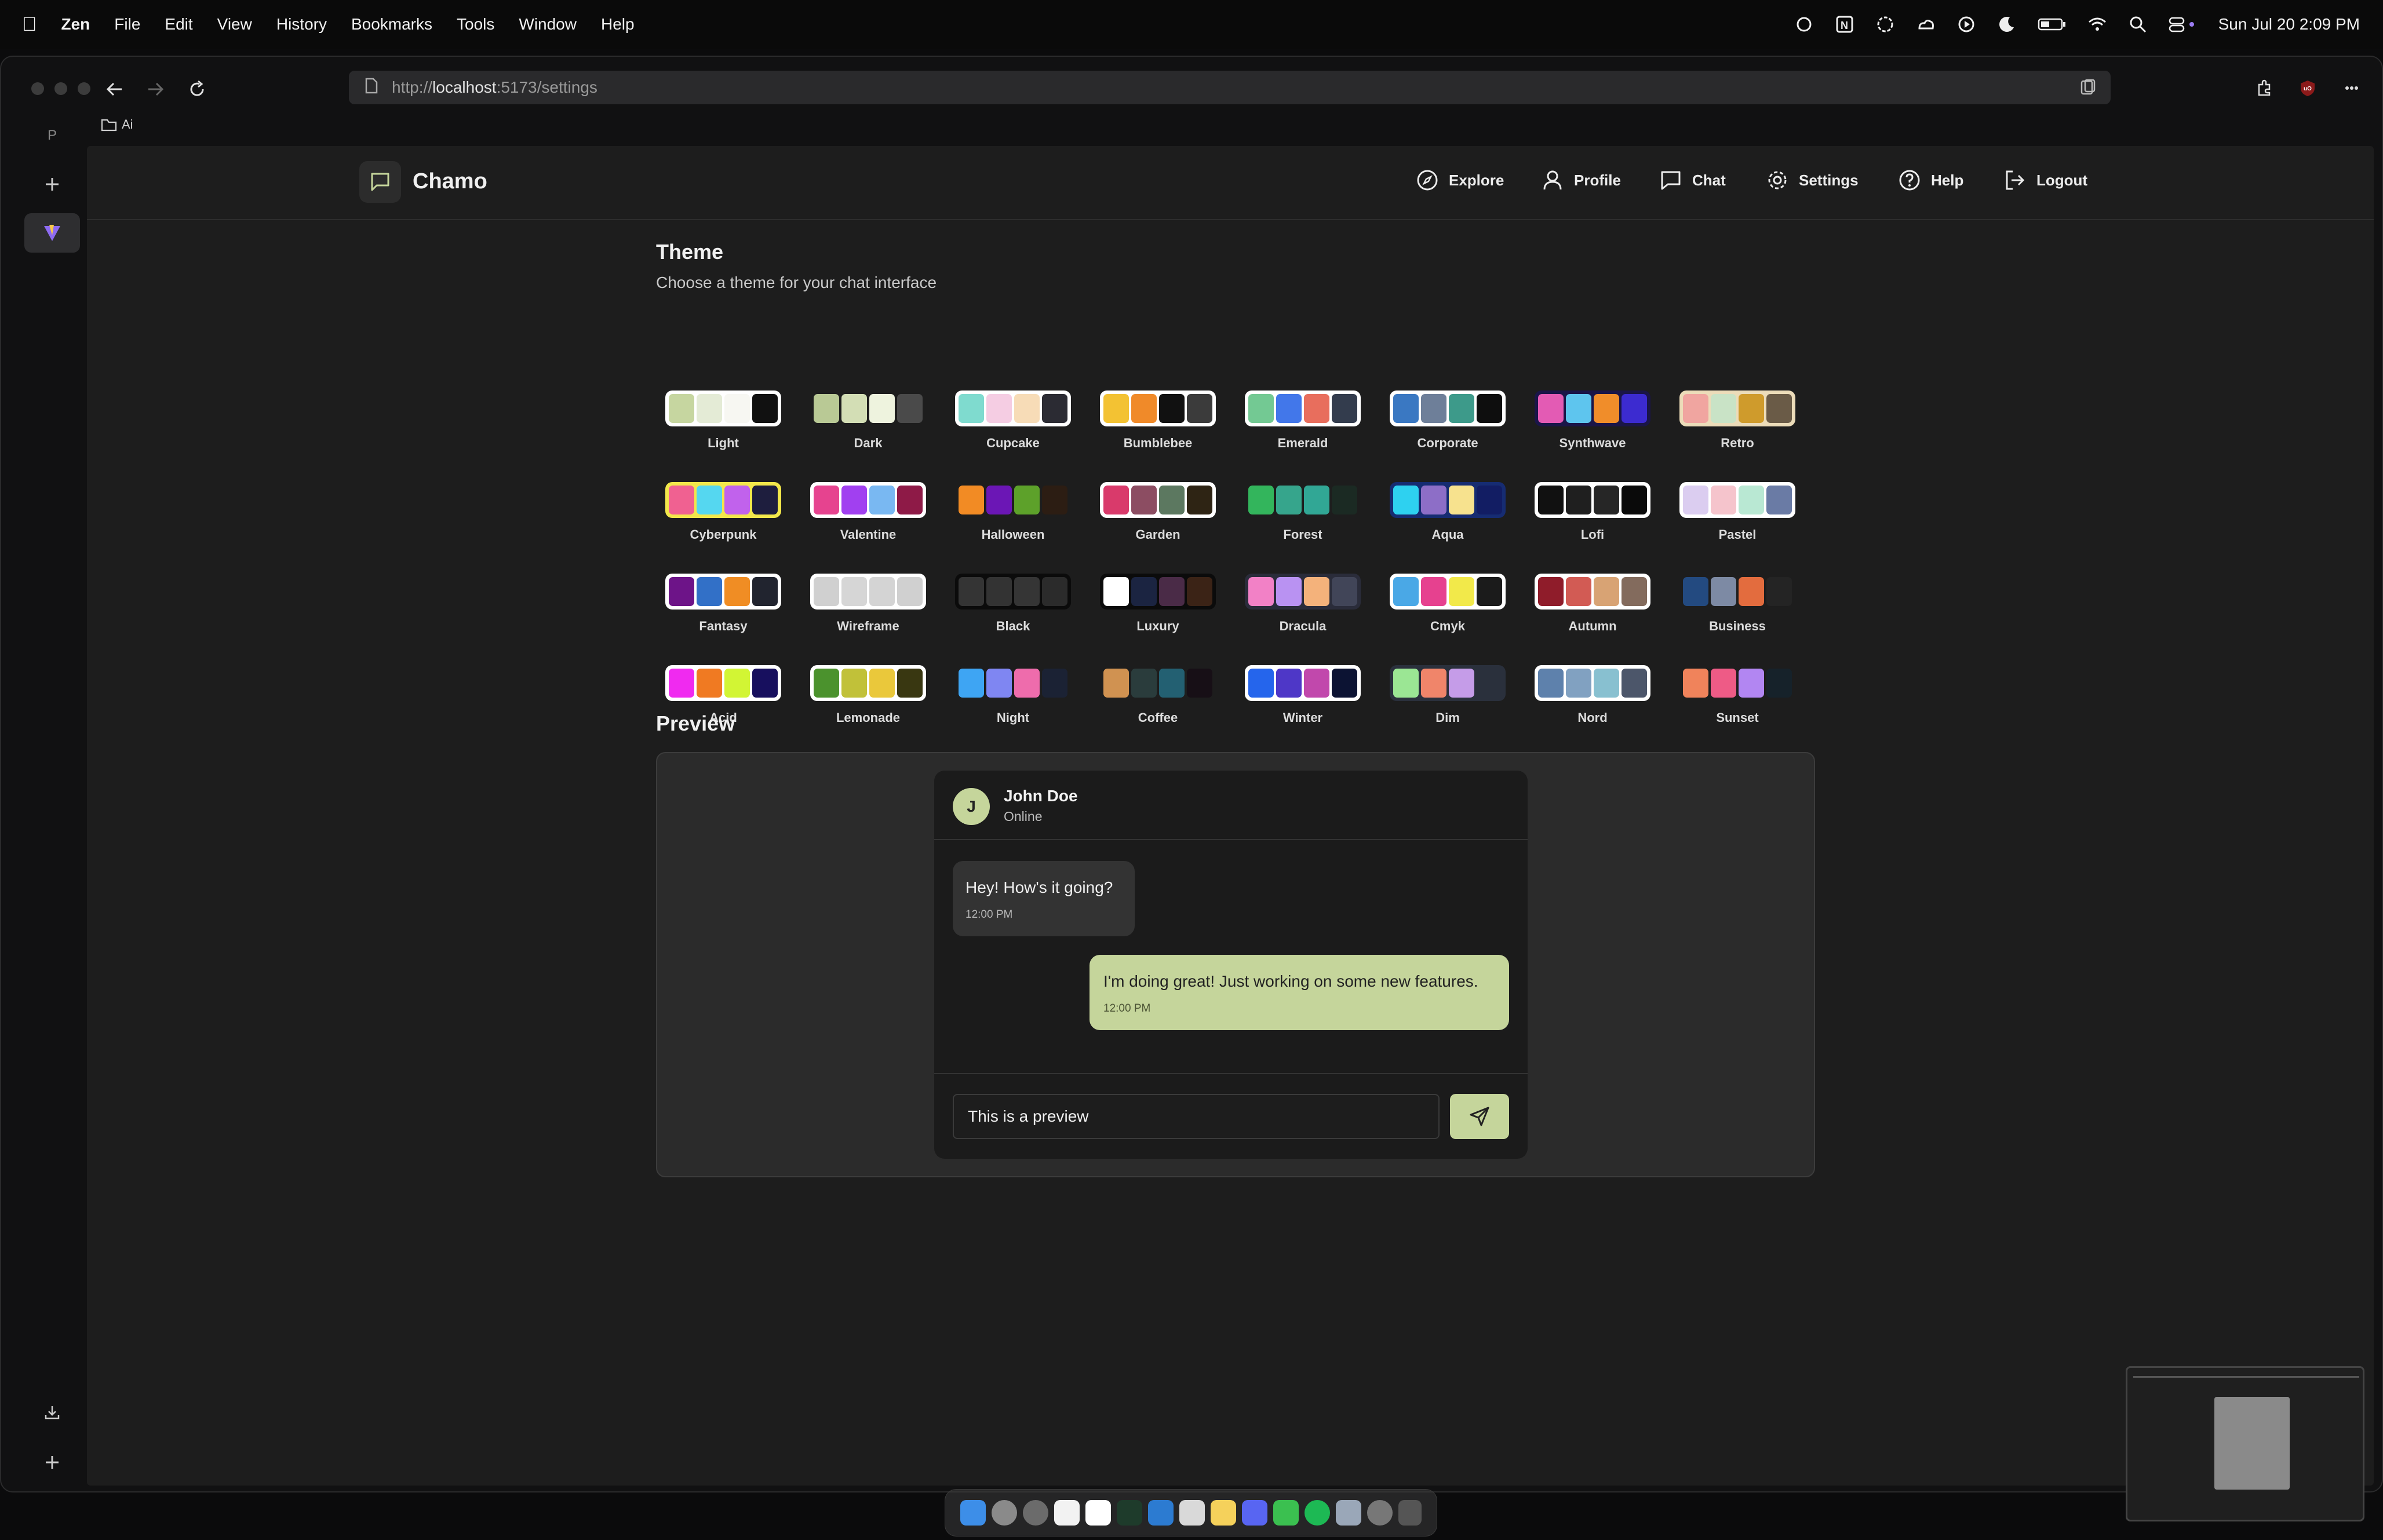 The width and height of the screenshot is (2383, 1540). I want to click on notion-icon: N, so click(1845, 24).